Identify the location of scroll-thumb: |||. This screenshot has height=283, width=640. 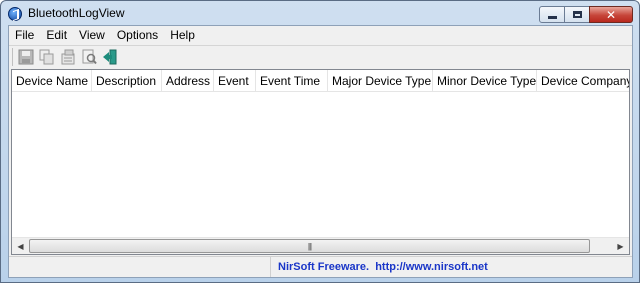
(309, 246).